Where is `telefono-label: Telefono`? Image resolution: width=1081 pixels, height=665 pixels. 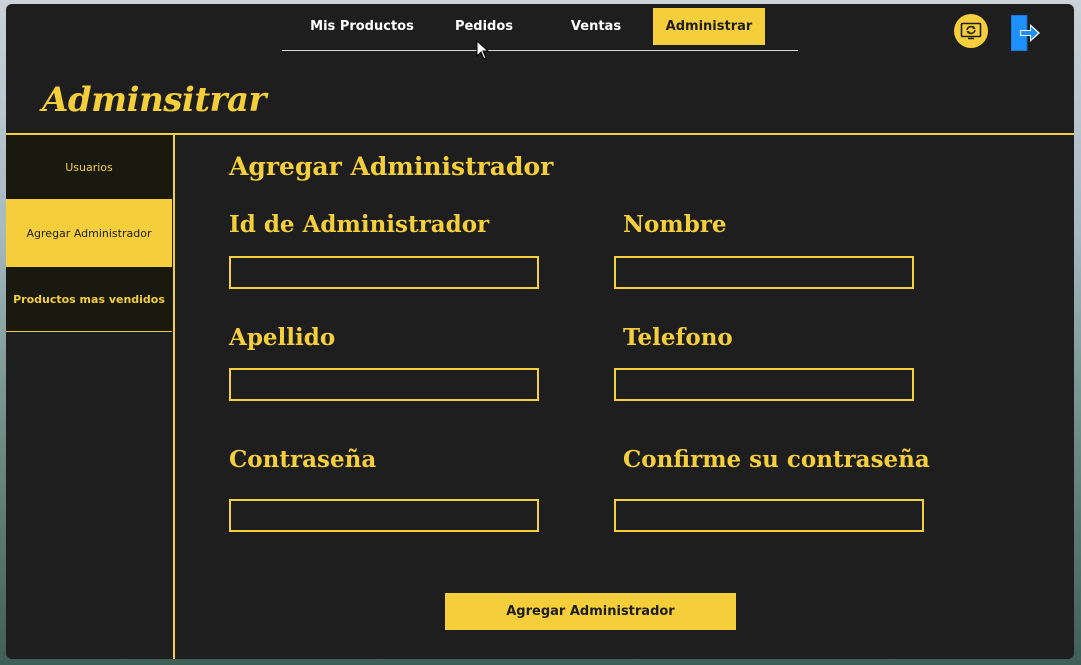
telefono-label: Telefono is located at coordinates (678, 337).